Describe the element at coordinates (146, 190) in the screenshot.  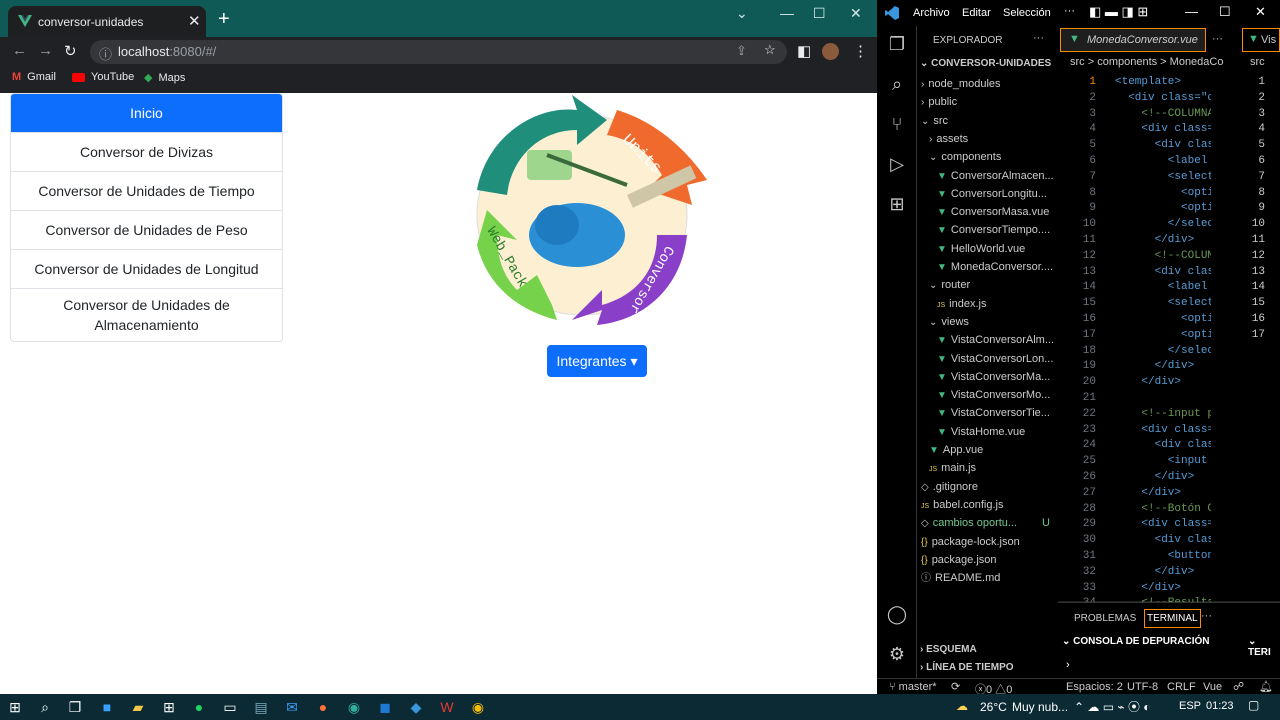
I see `nav-item-tiempo: Conversor de Unidades de Tiempo` at that location.